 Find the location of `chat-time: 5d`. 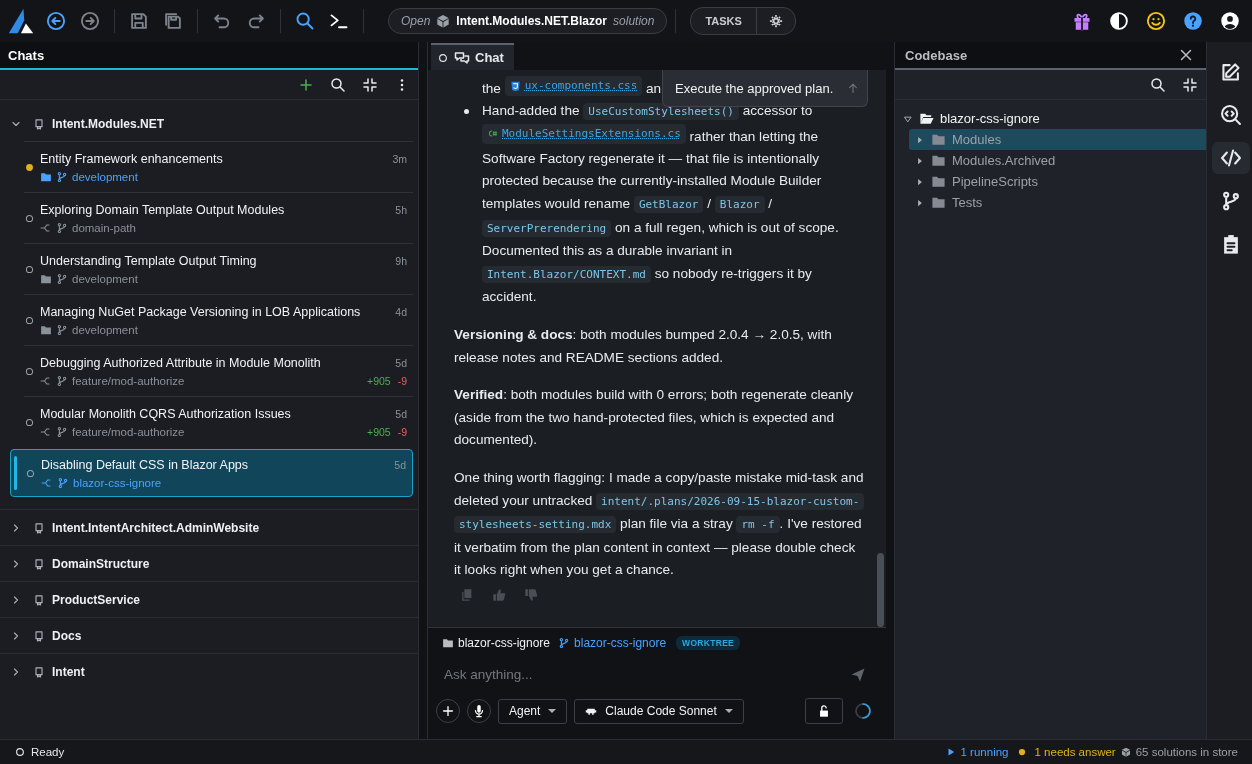

chat-time: 5d is located at coordinates (401, 413).